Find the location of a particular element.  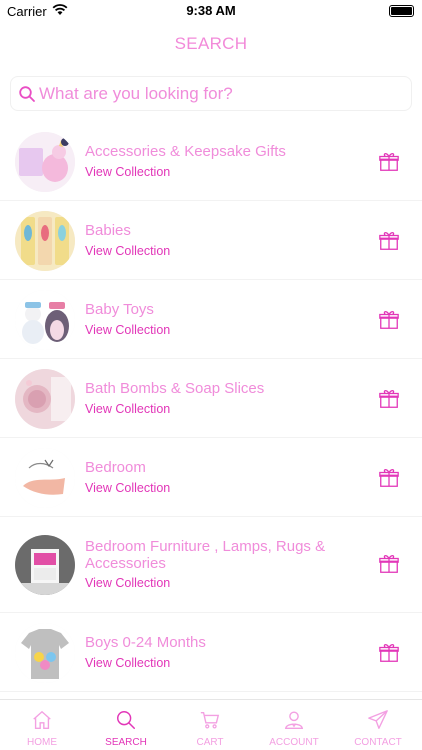

status-time: 9:38 AM is located at coordinates (211, 10).